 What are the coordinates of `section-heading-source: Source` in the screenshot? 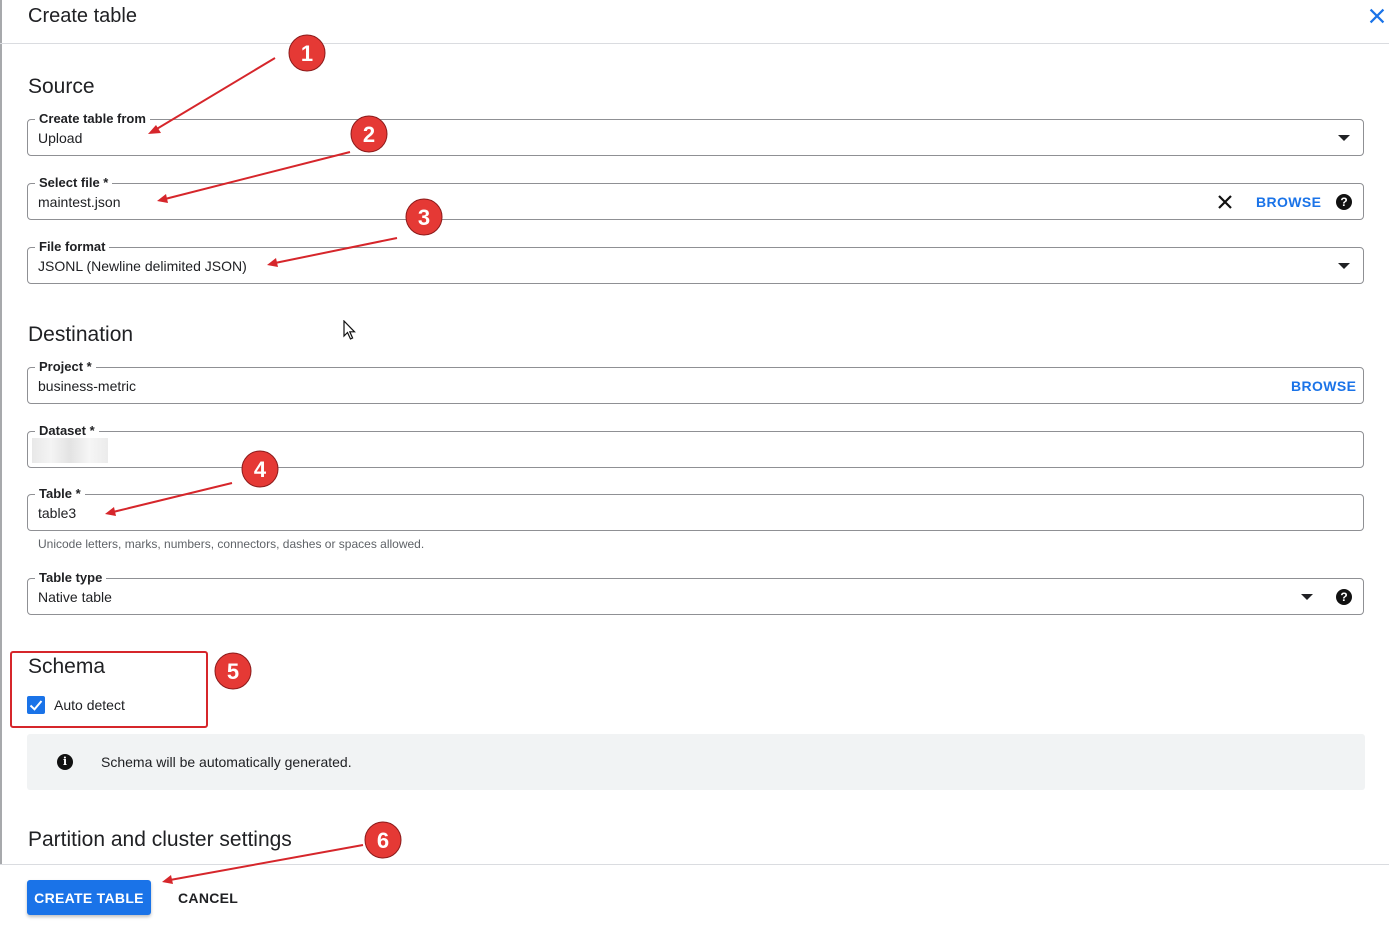 It's located at (61, 86).